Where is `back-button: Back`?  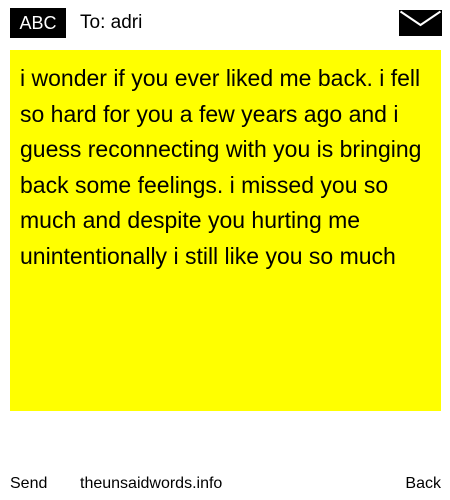 back-button: Back is located at coordinates (423, 484).